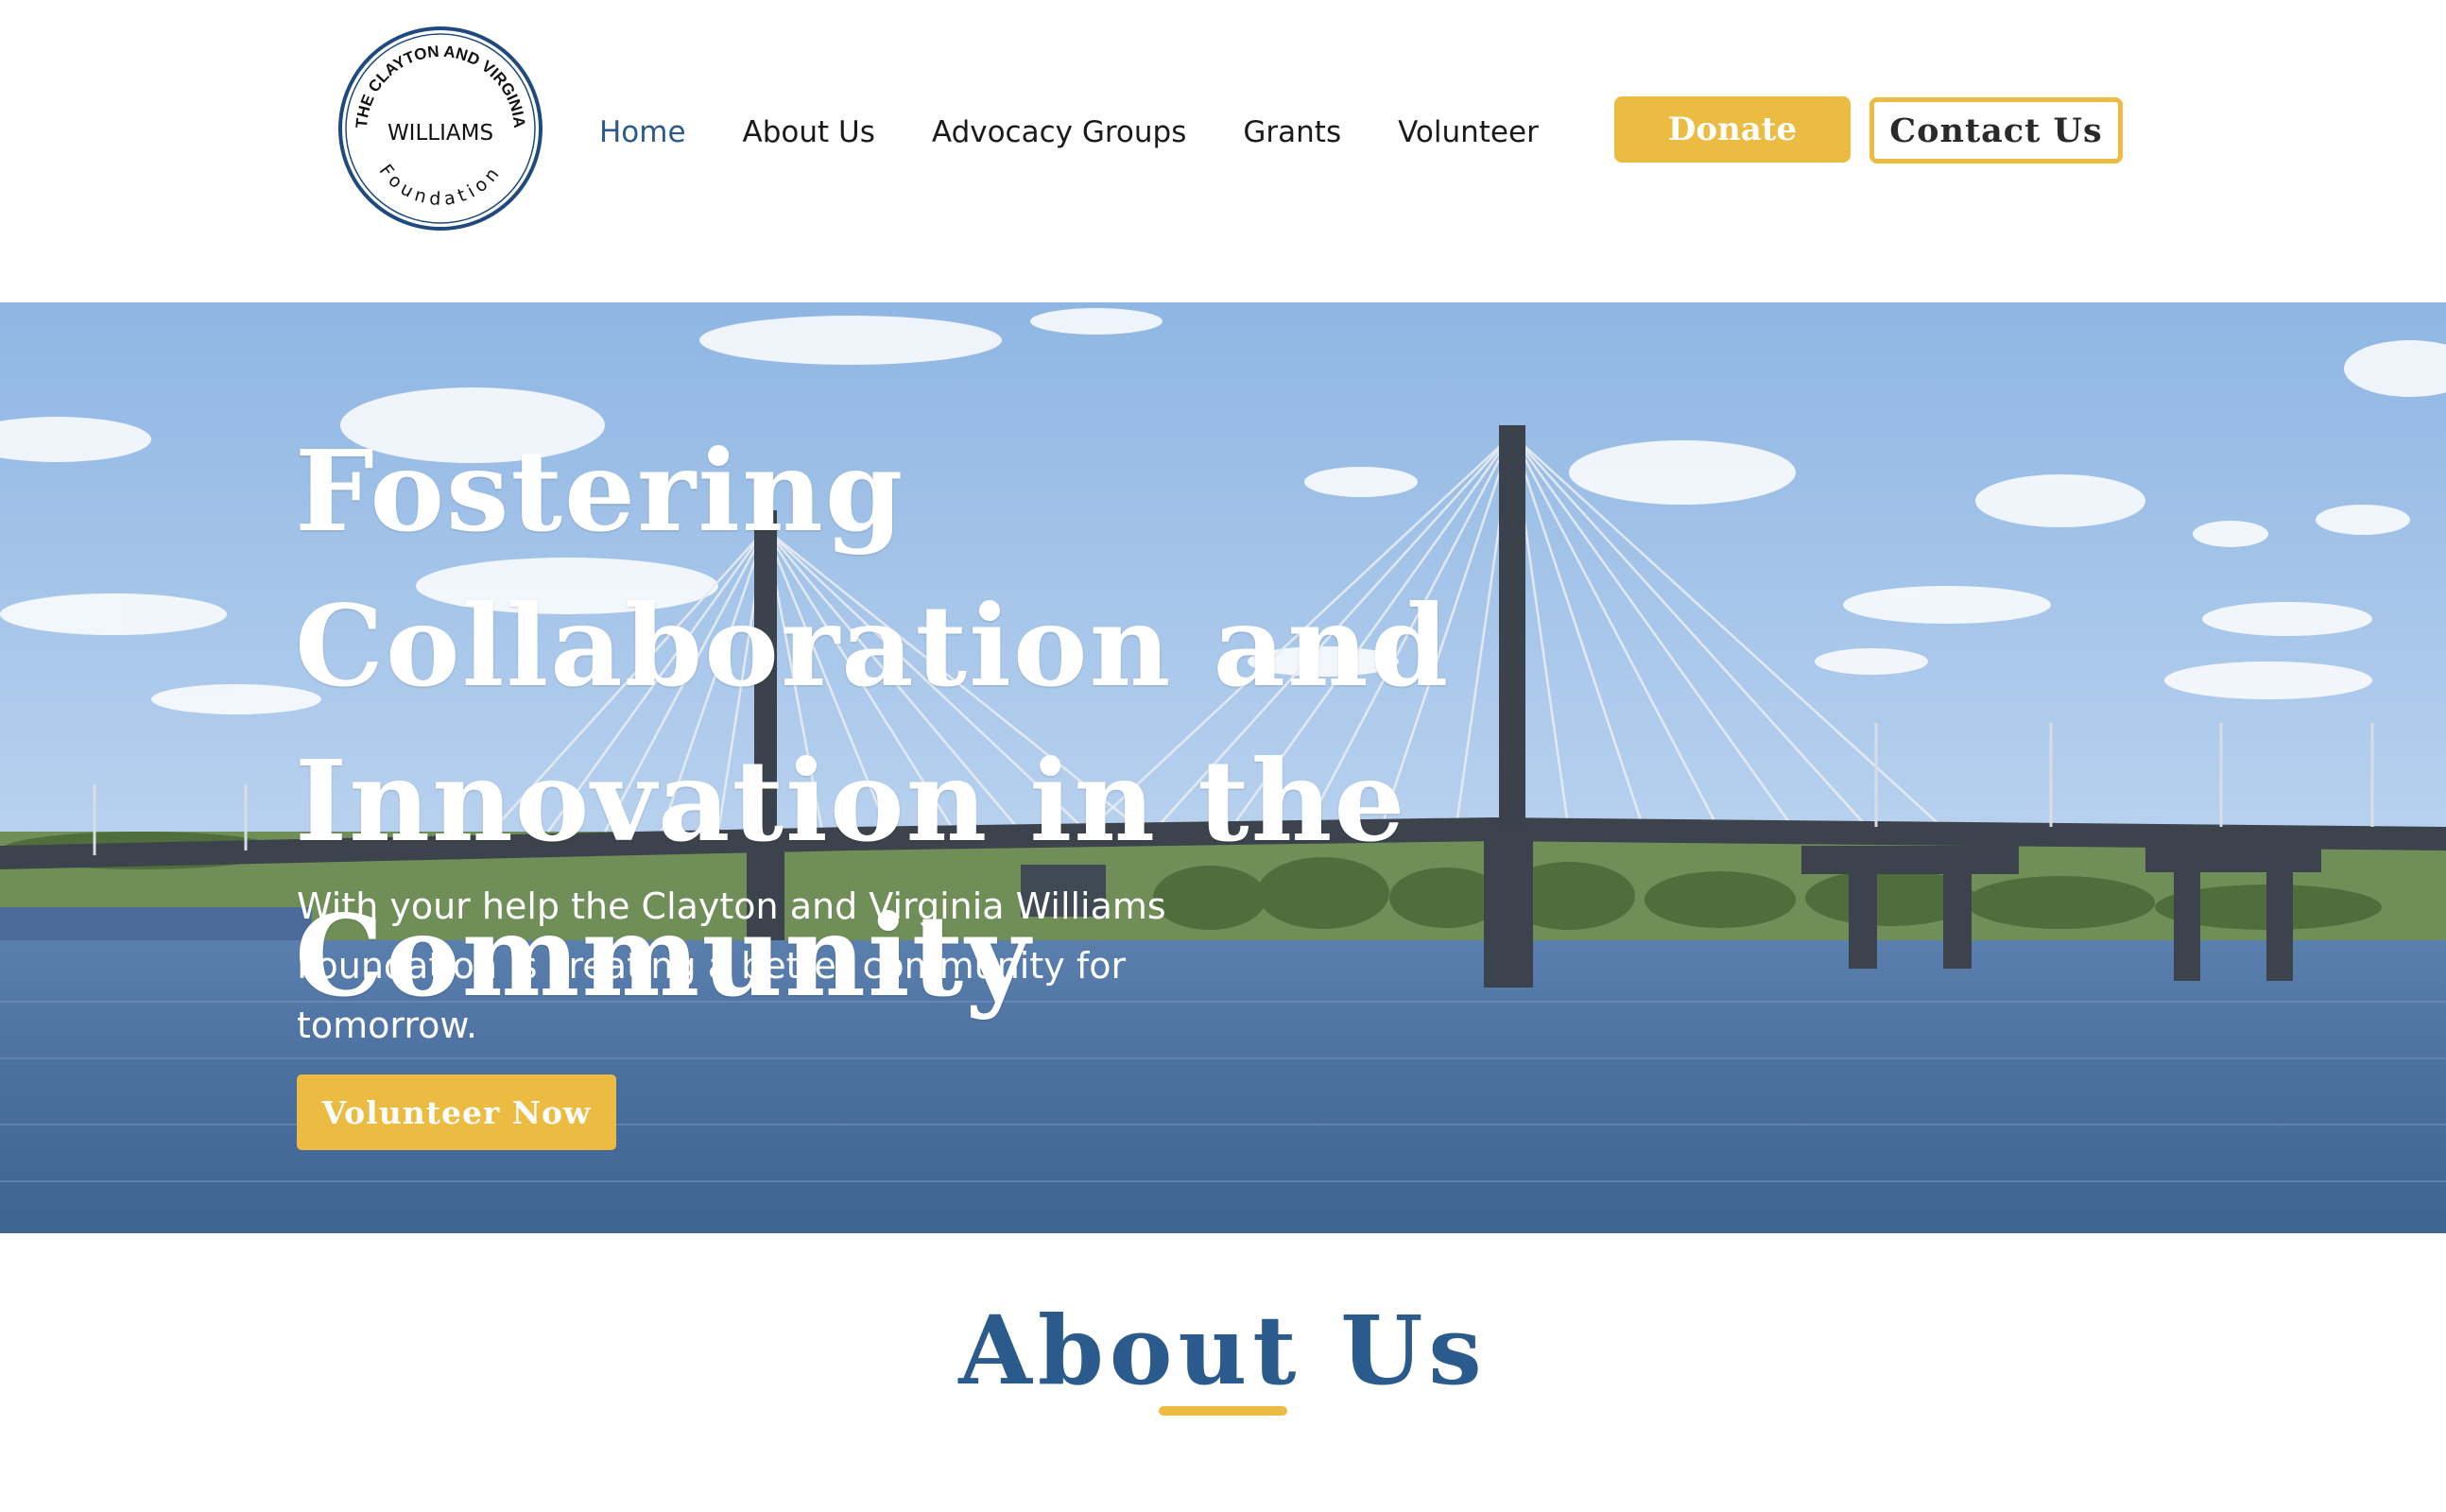 The width and height of the screenshot is (2446, 1512). What do you see at coordinates (1468, 132) in the screenshot?
I see `nav-volunteer: Volunteer` at bounding box center [1468, 132].